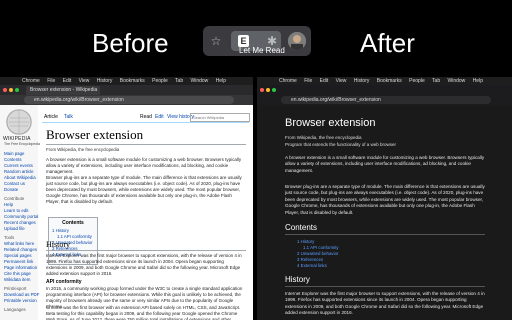 This screenshot has width=512, height=320. I want to click on sidebar-link: Contents, so click(13, 159).